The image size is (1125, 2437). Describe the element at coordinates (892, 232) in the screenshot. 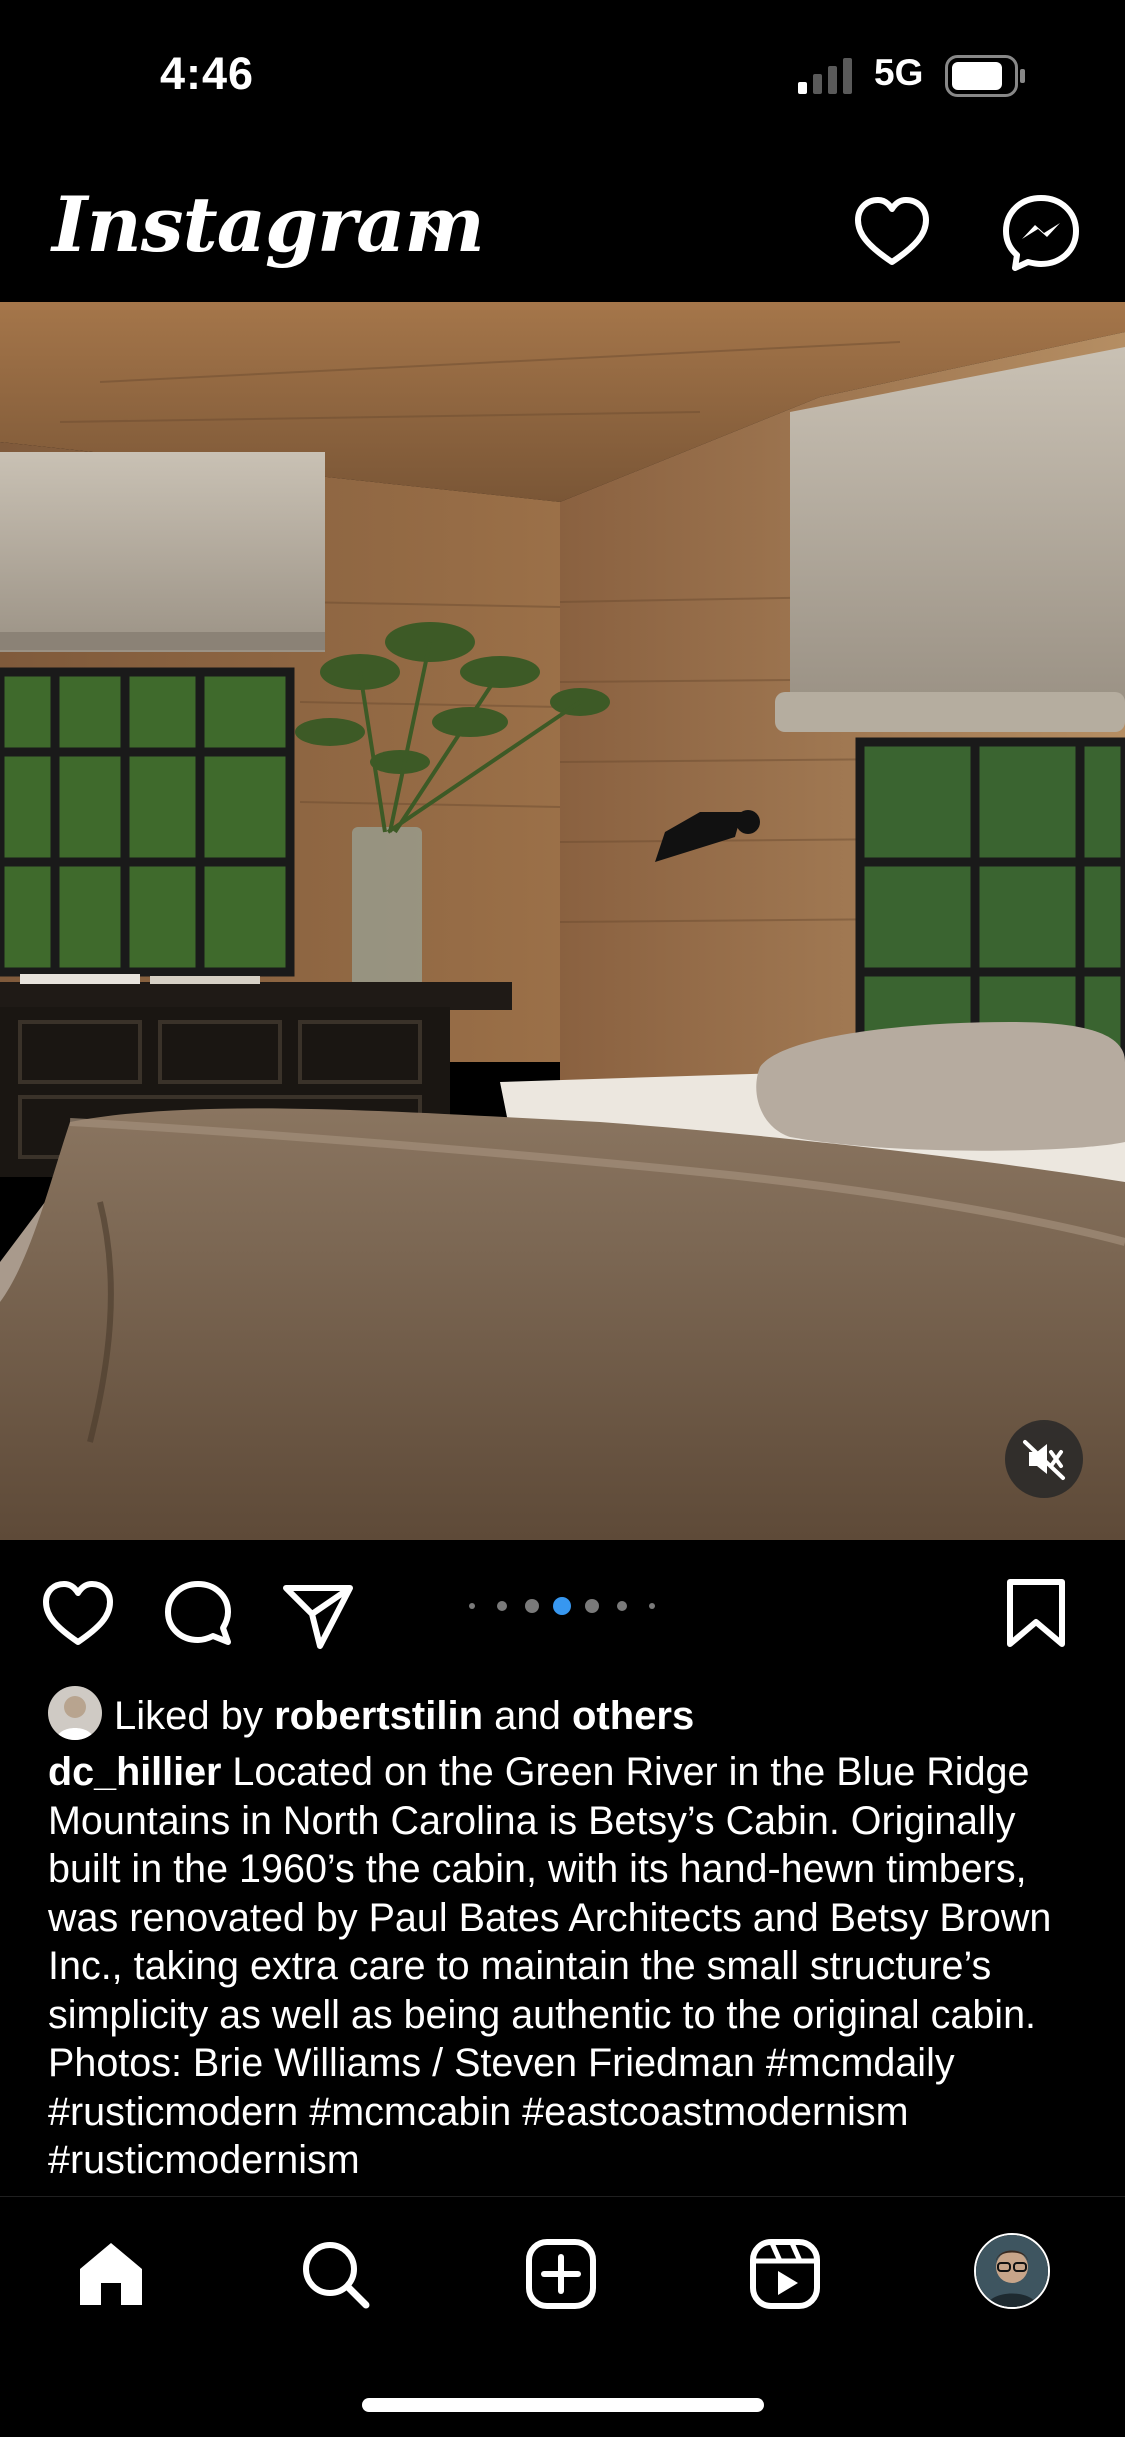

I see `heart-icon` at that location.